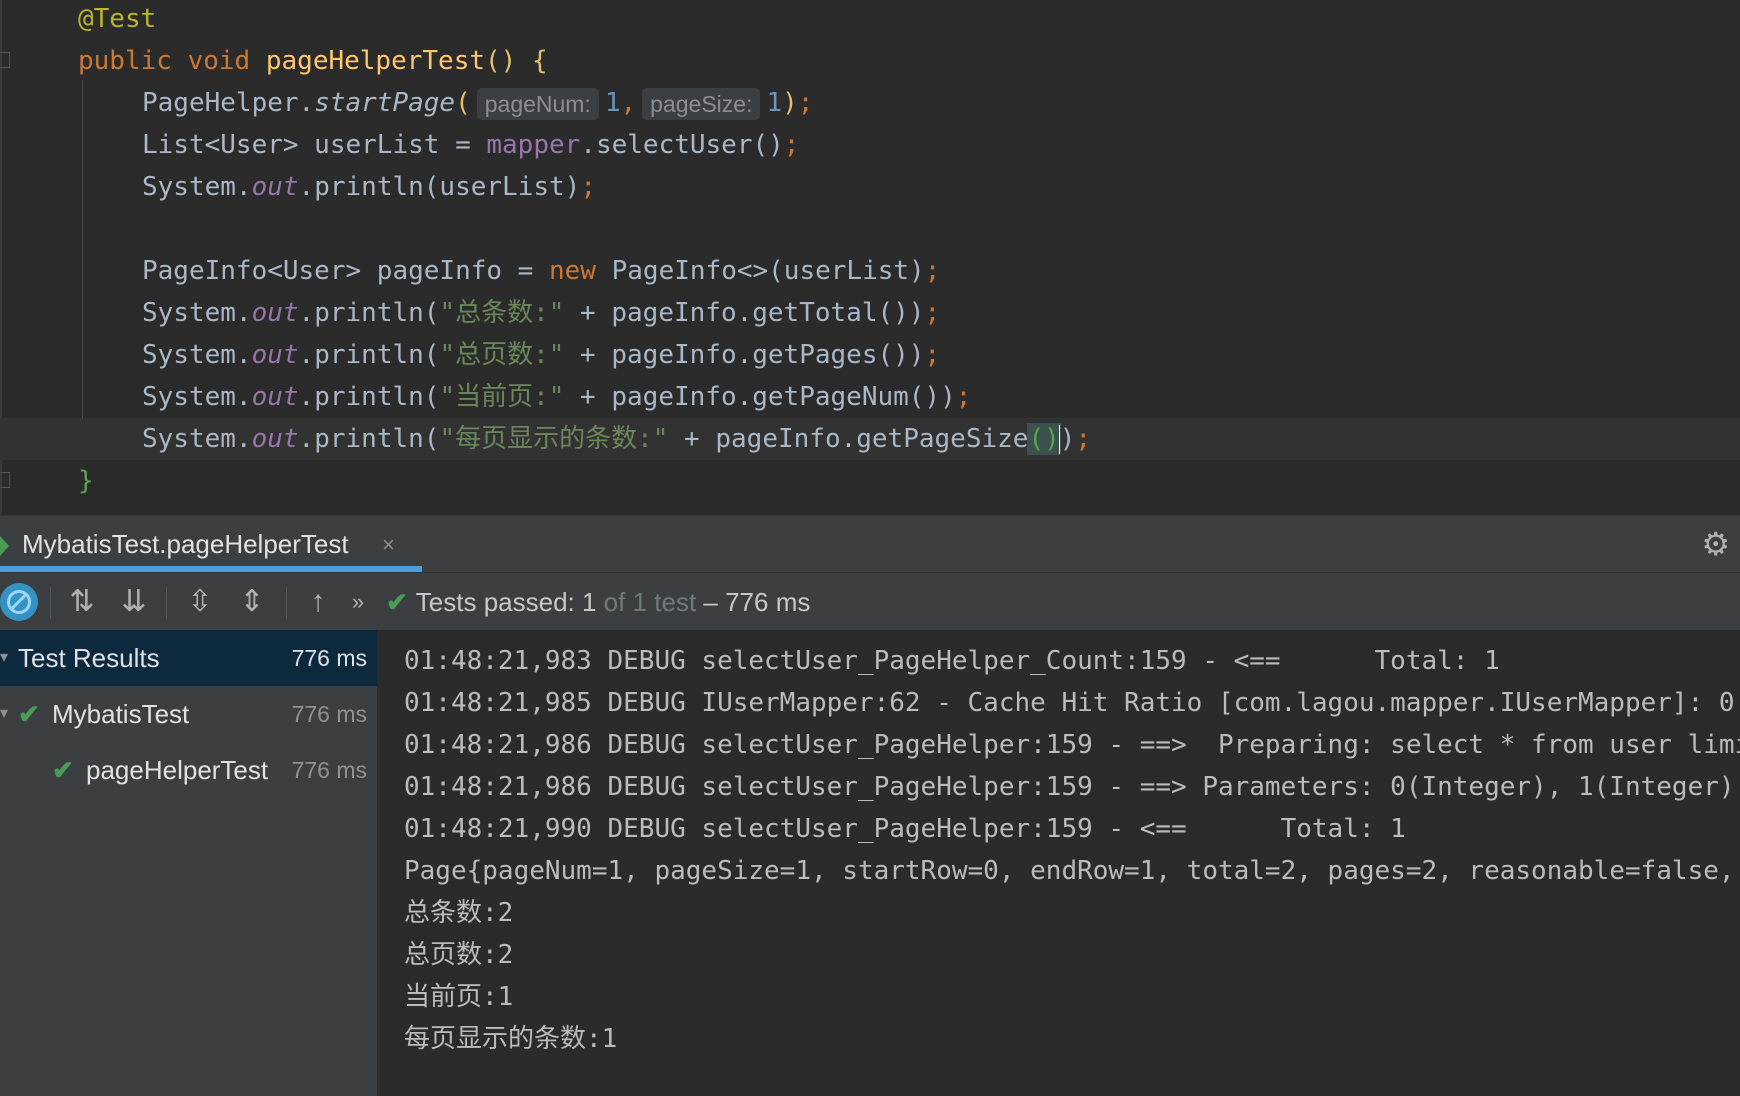 The image size is (1740, 1096). What do you see at coordinates (537, 103) in the screenshot?
I see `param-hint-pagenum: pageNum:` at bounding box center [537, 103].